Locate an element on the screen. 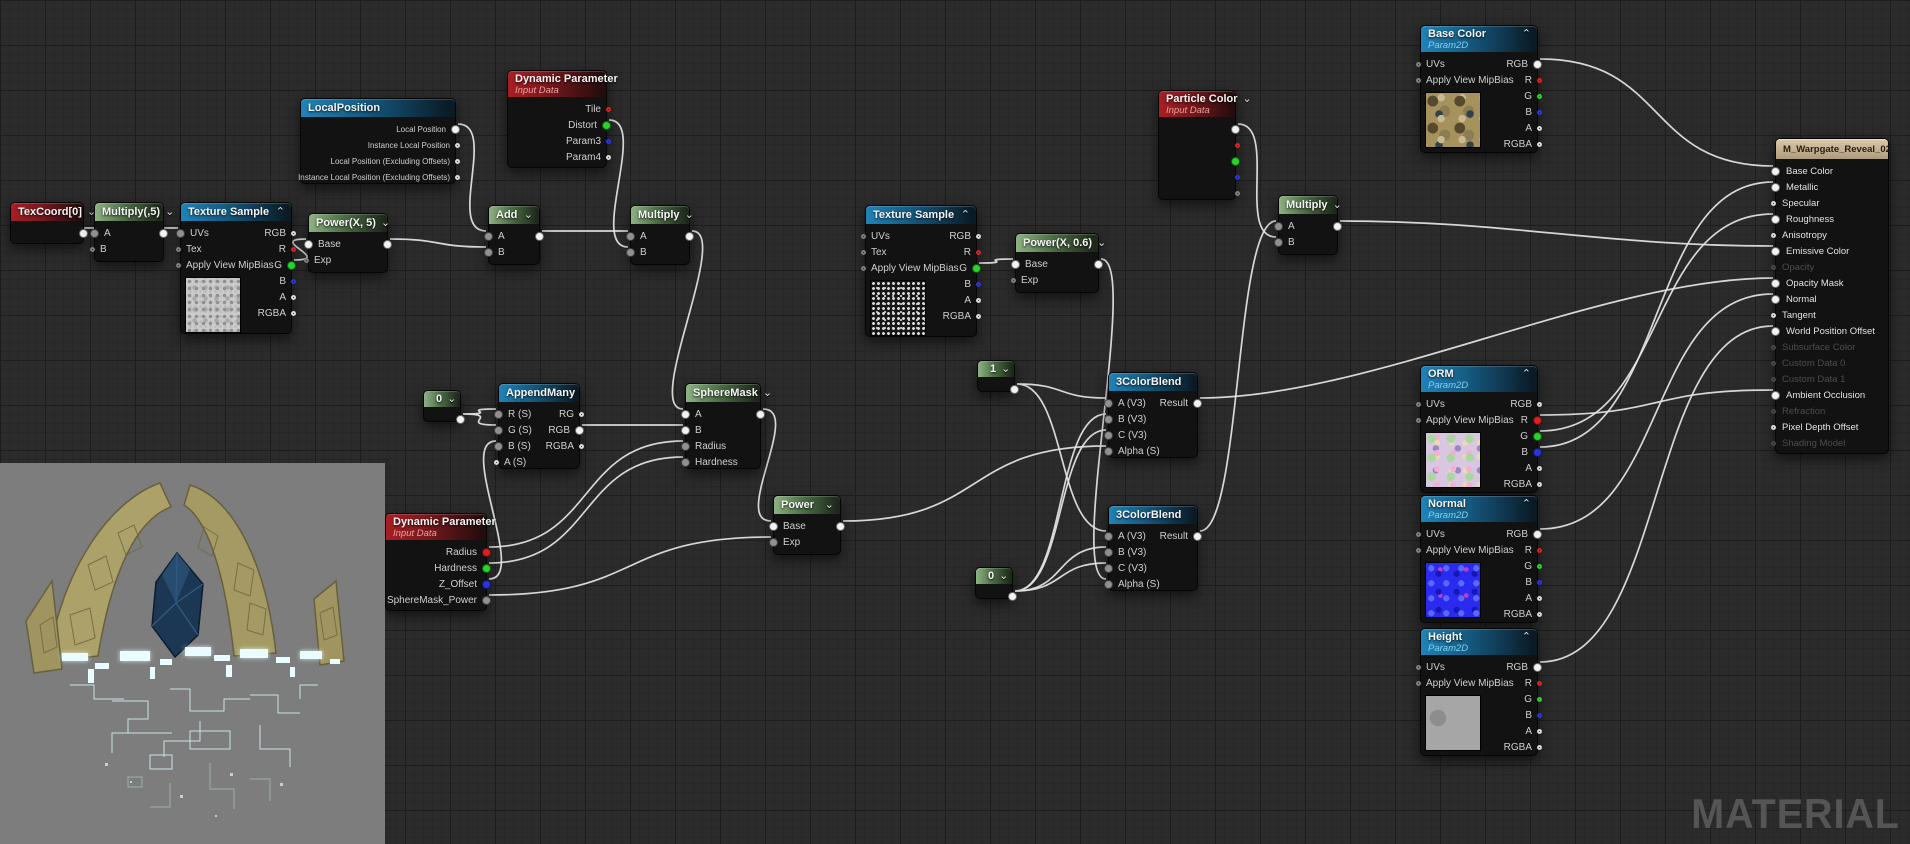 Image resolution: width=1910 pixels, height=844 pixels. pin-rg is located at coordinates (581, 414).